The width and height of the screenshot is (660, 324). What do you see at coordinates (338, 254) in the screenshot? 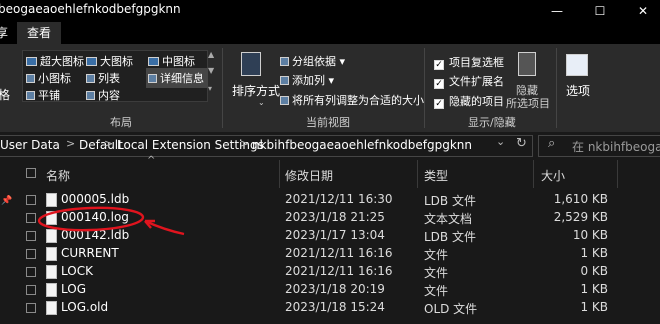
I see `file-row: CURRENT 2021/12/11 16:16 文件 1 KB` at bounding box center [338, 254].